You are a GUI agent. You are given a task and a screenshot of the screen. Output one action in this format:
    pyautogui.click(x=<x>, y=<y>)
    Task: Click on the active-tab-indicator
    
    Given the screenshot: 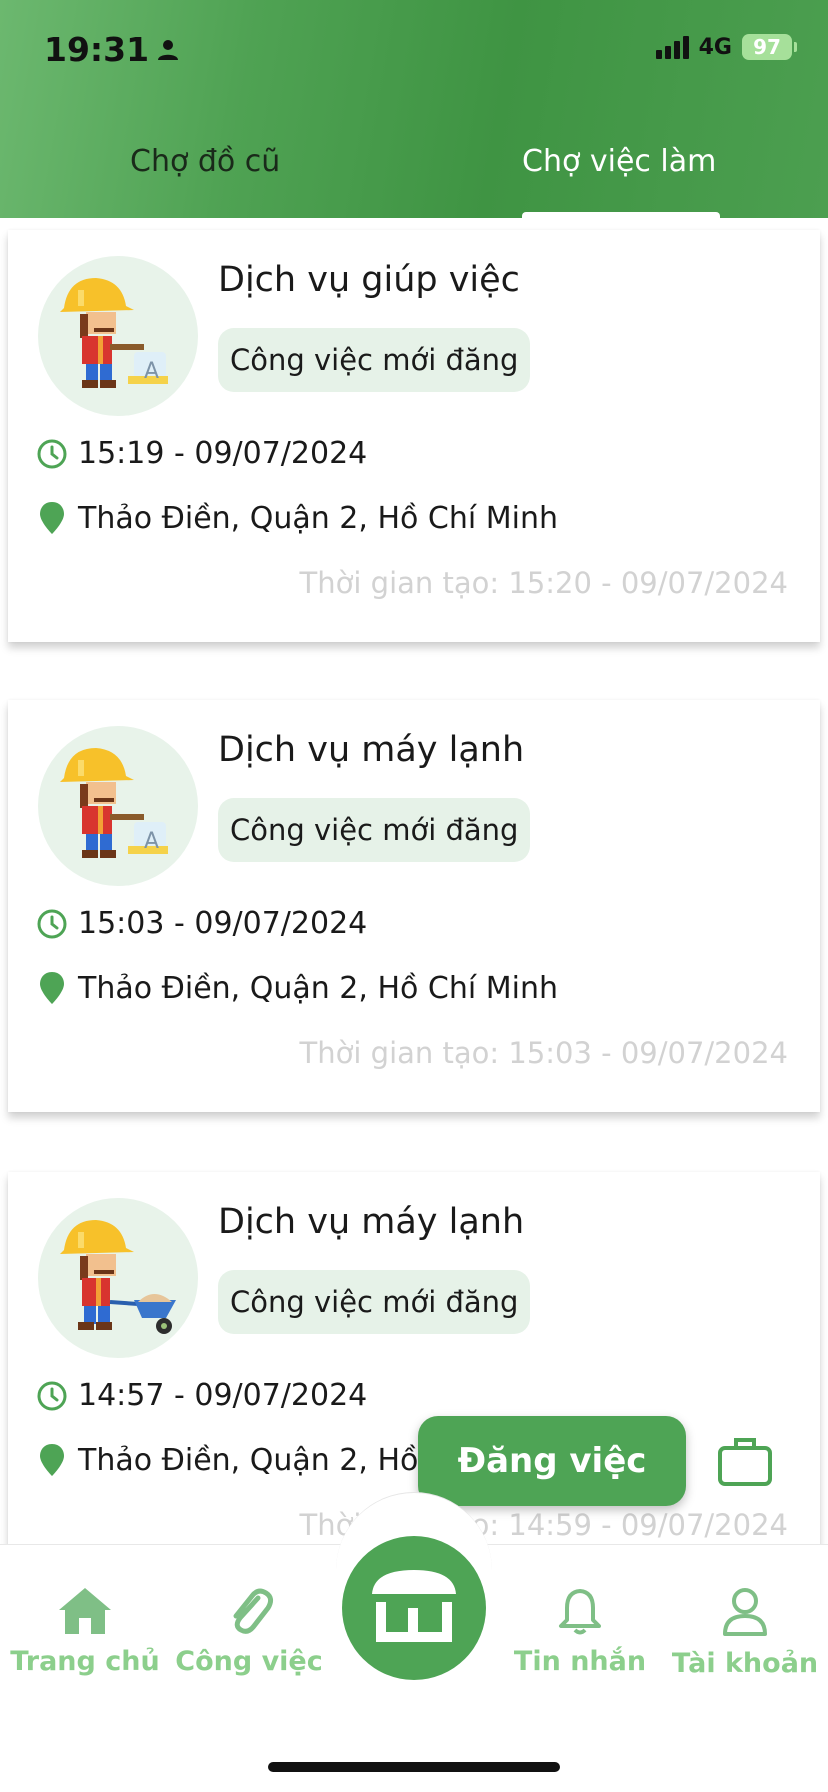 What is the action you would take?
    pyautogui.click(x=621, y=216)
    